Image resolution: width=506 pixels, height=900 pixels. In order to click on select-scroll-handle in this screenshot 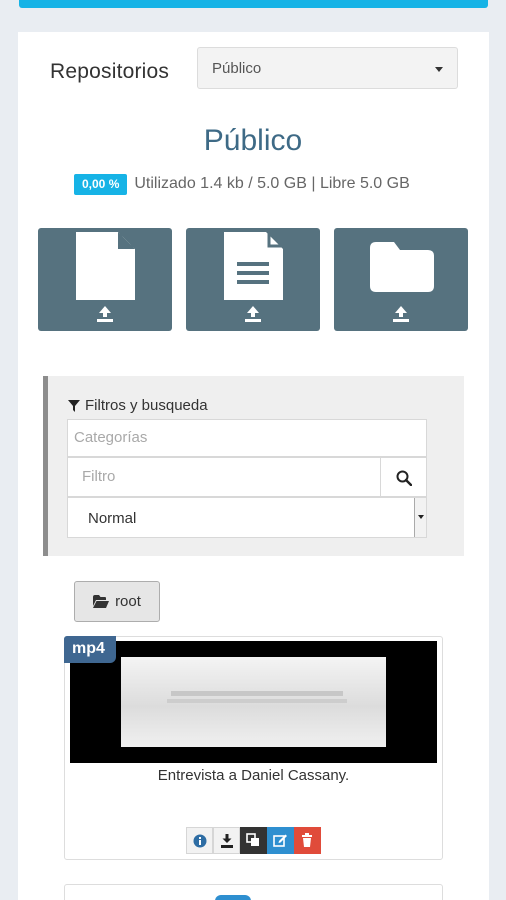, I will do `click(420, 517)`.